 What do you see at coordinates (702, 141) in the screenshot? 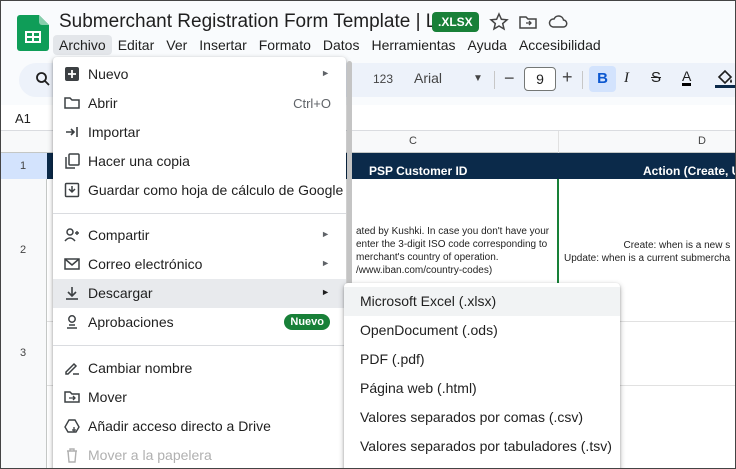
I see `column-header-d: D` at bounding box center [702, 141].